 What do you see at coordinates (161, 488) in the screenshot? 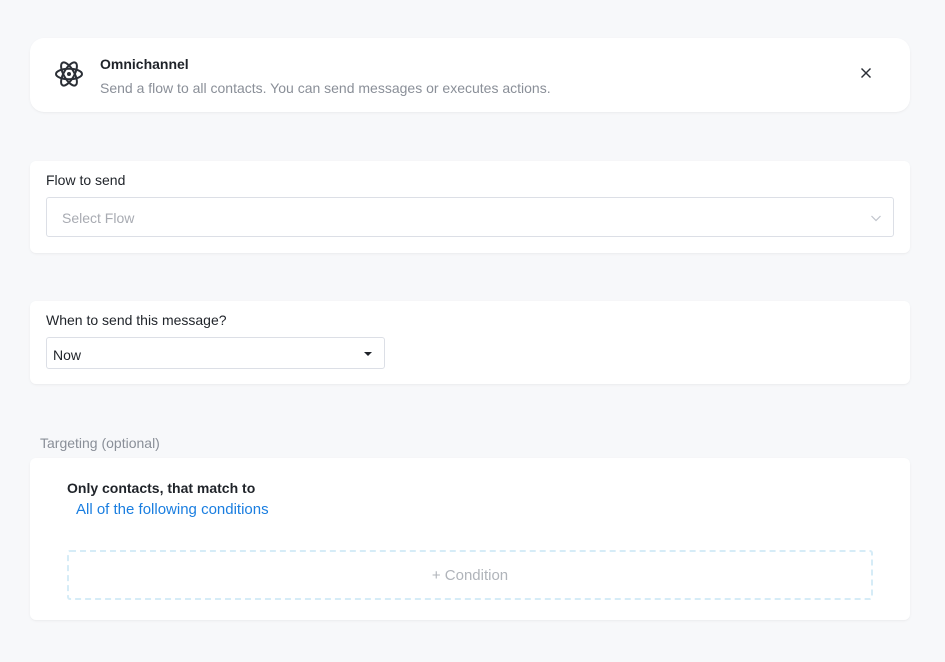
I see `match-label: Only contacts, that match to` at bounding box center [161, 488].